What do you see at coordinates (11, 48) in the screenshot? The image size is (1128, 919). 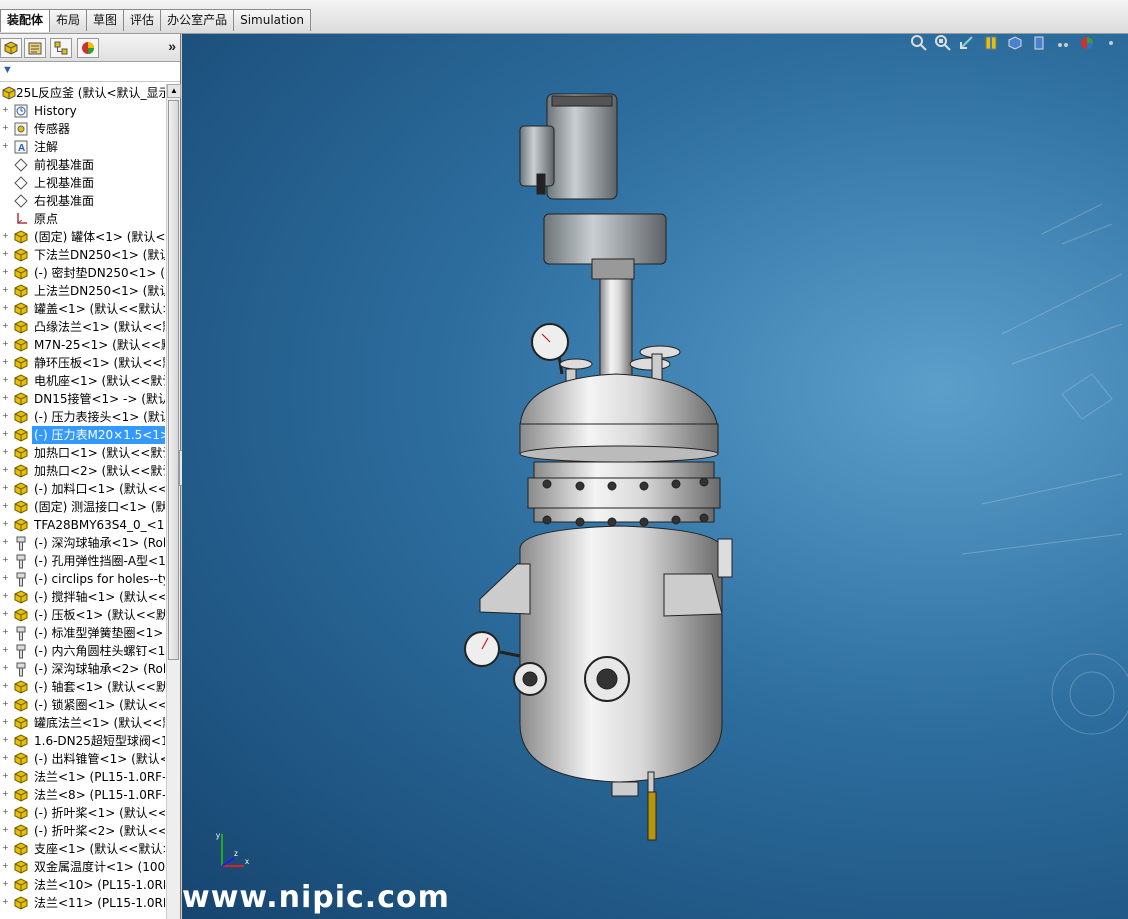 I see `feature-tree-tab` at bounding box center [11, 48].